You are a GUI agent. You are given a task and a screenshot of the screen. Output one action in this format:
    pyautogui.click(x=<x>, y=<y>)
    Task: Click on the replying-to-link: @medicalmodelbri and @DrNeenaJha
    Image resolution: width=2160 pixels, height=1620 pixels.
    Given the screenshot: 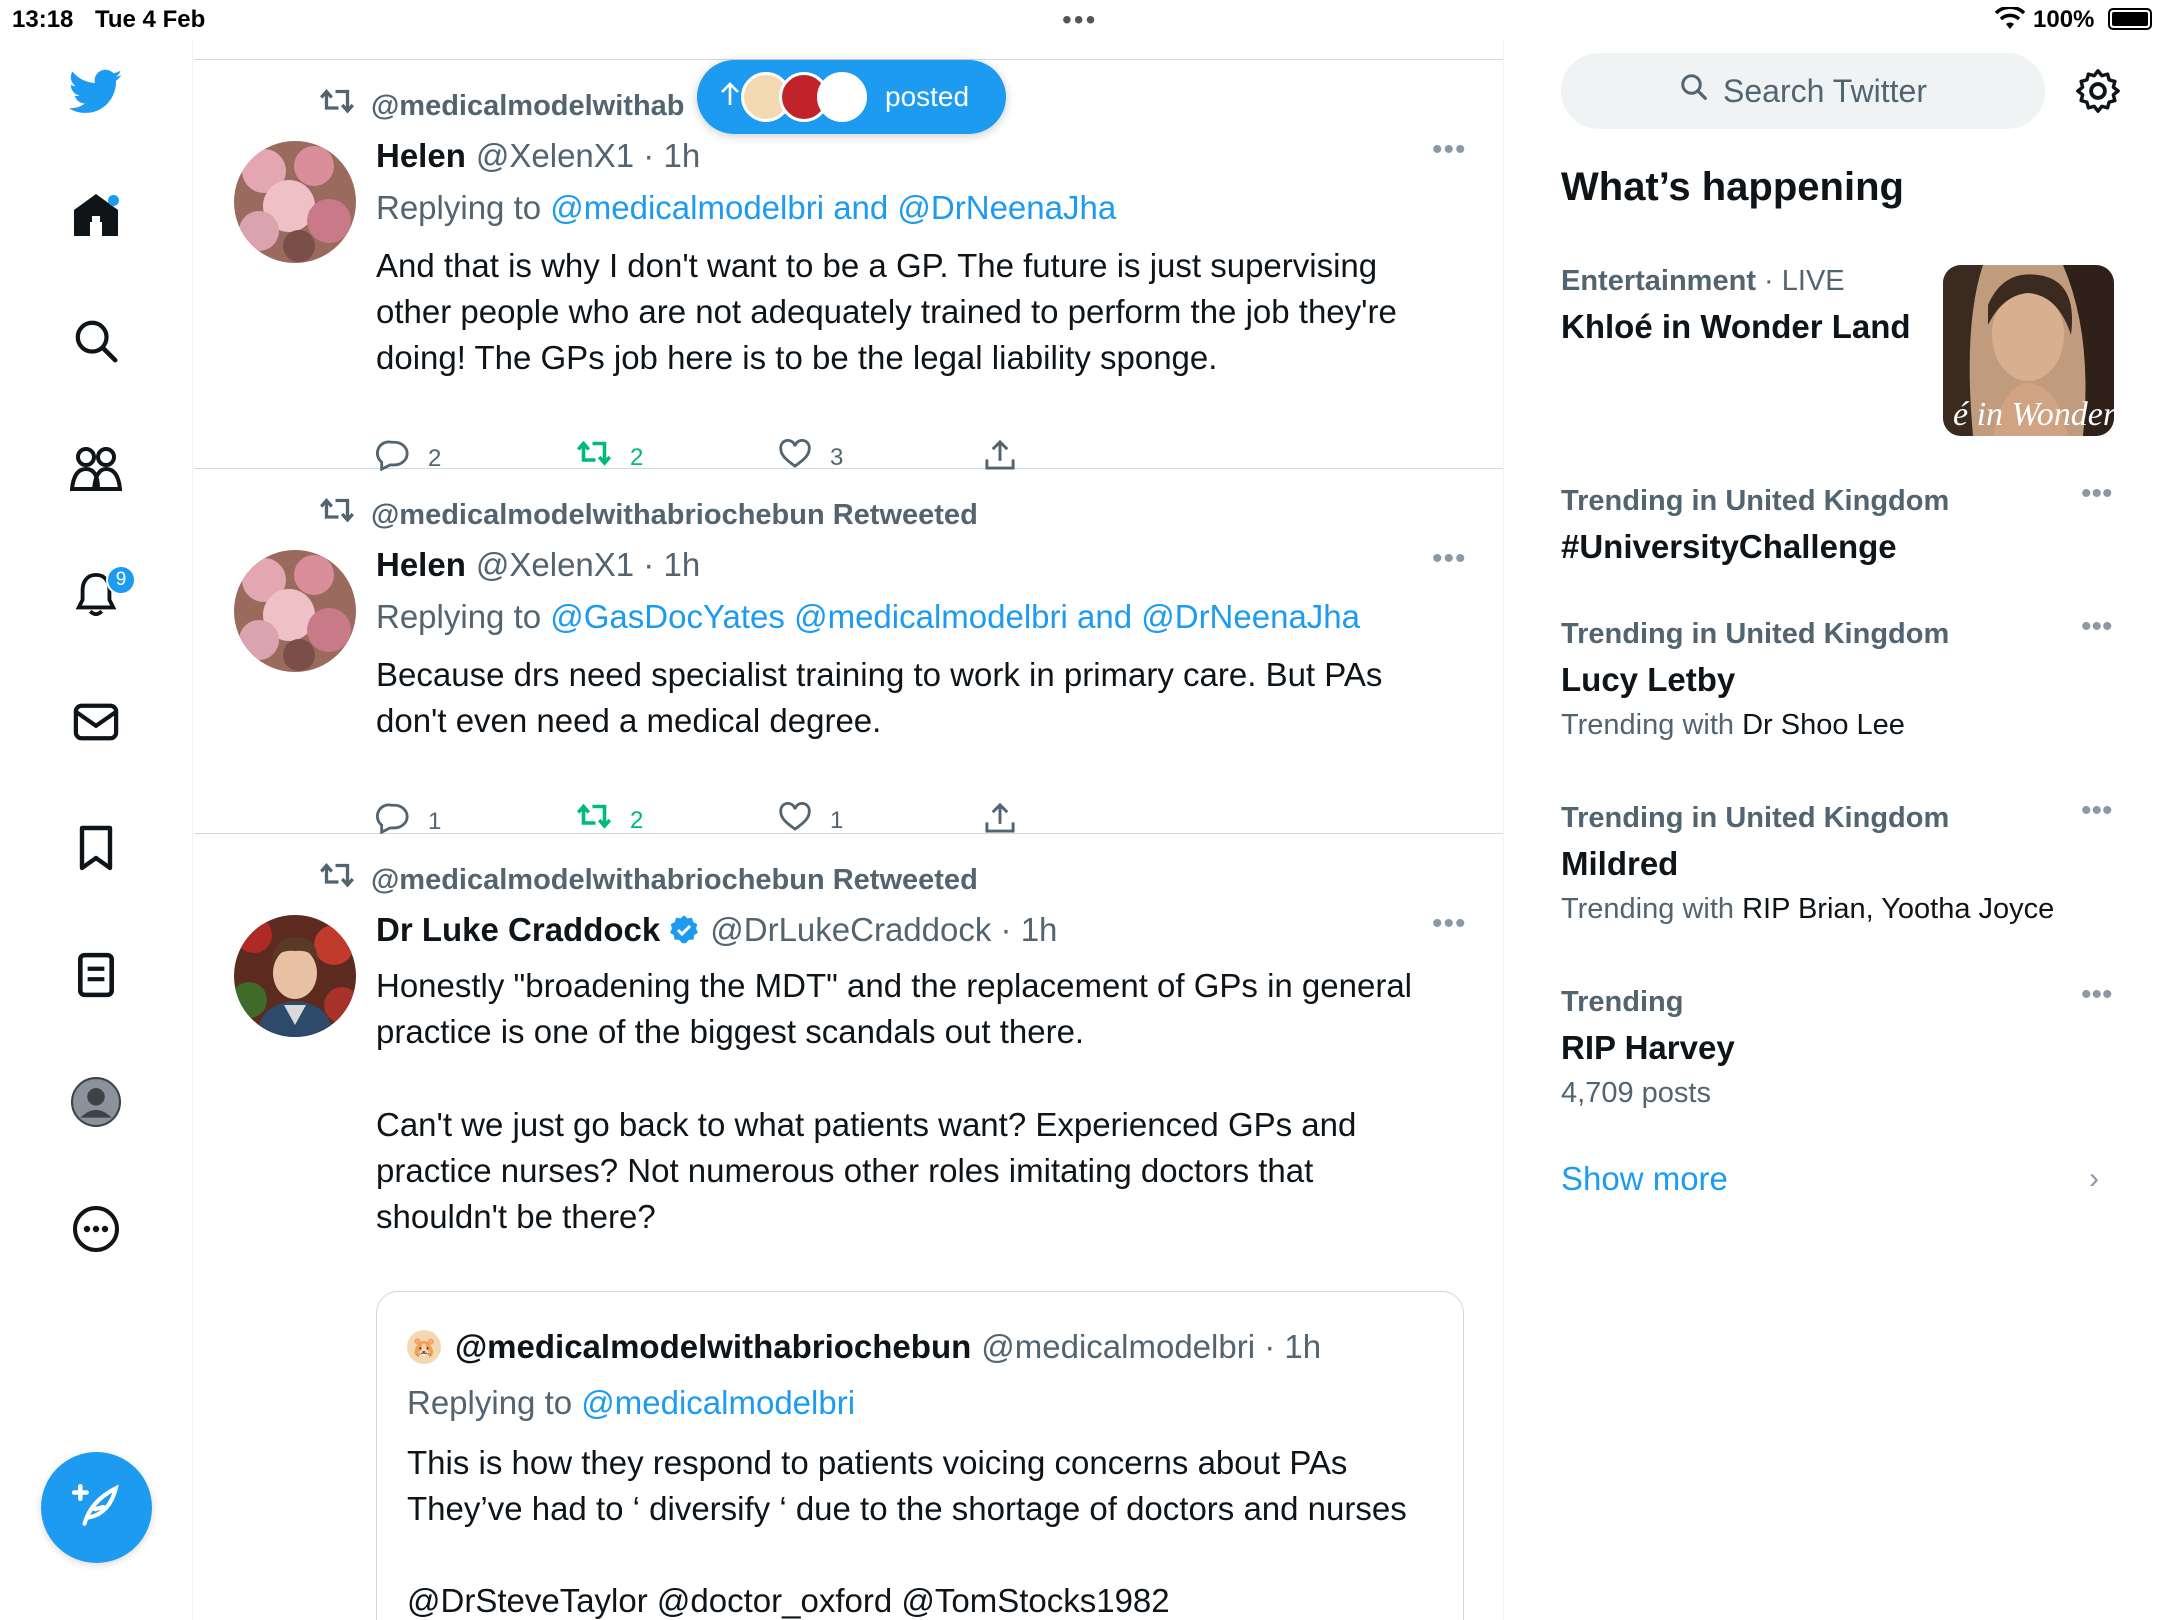 What is the action you would take?
    pyautogui.click(x=833, y=207)
    